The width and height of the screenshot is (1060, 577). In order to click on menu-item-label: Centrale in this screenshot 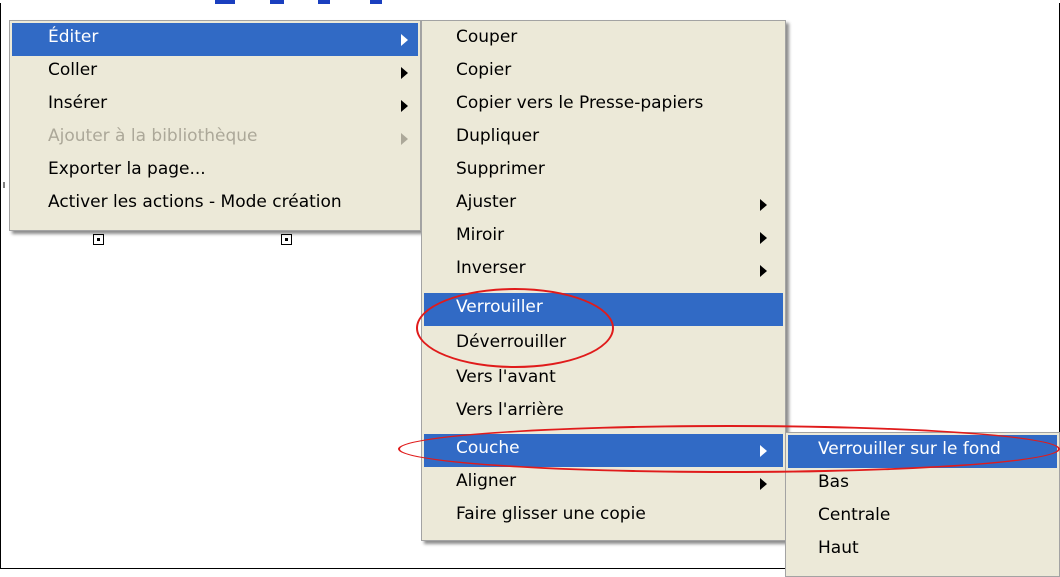, I will do `click(854, 515)`.